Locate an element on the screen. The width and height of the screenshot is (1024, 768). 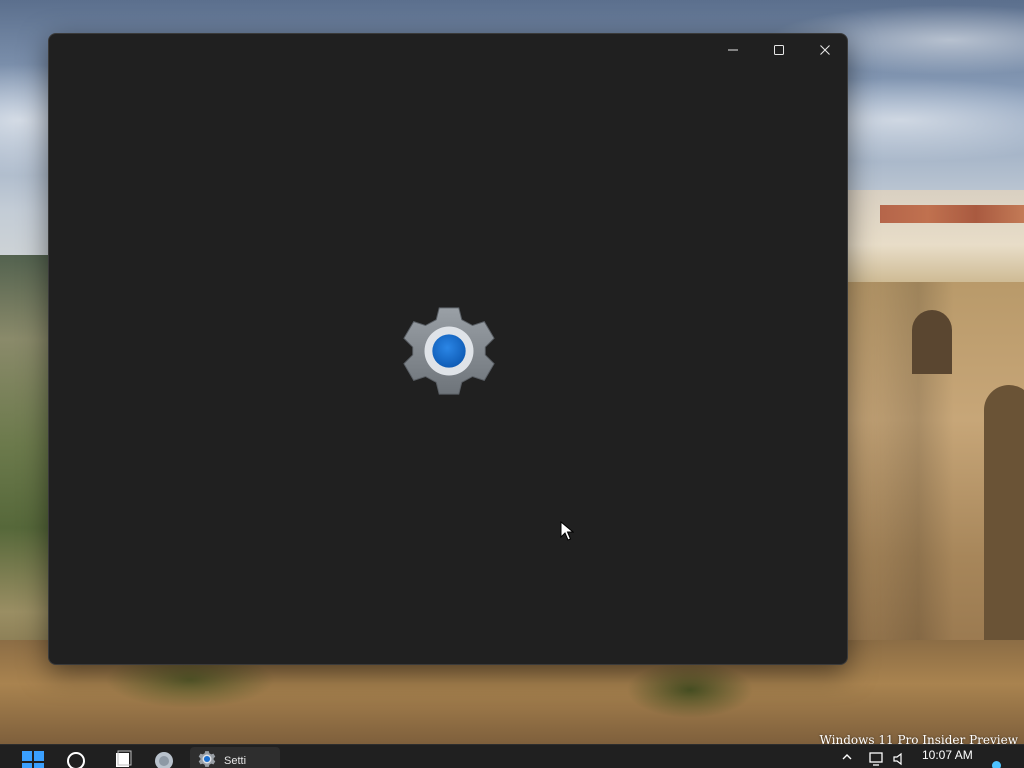
minimize-icon is located at coordinates (733, 50).